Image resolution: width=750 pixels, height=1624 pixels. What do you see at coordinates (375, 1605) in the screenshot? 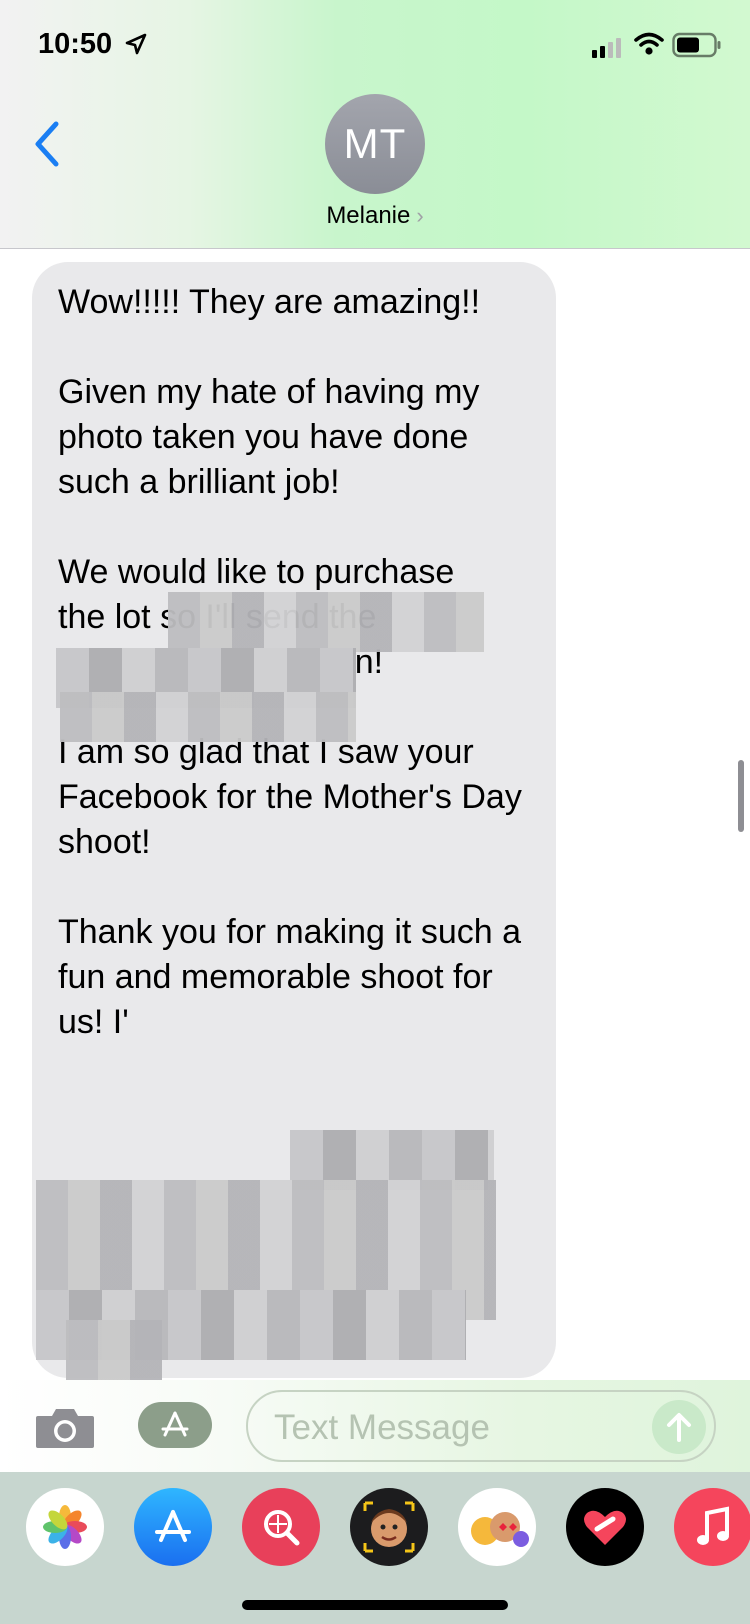
I see `home-indicator` at bounding box center [375, 1605].